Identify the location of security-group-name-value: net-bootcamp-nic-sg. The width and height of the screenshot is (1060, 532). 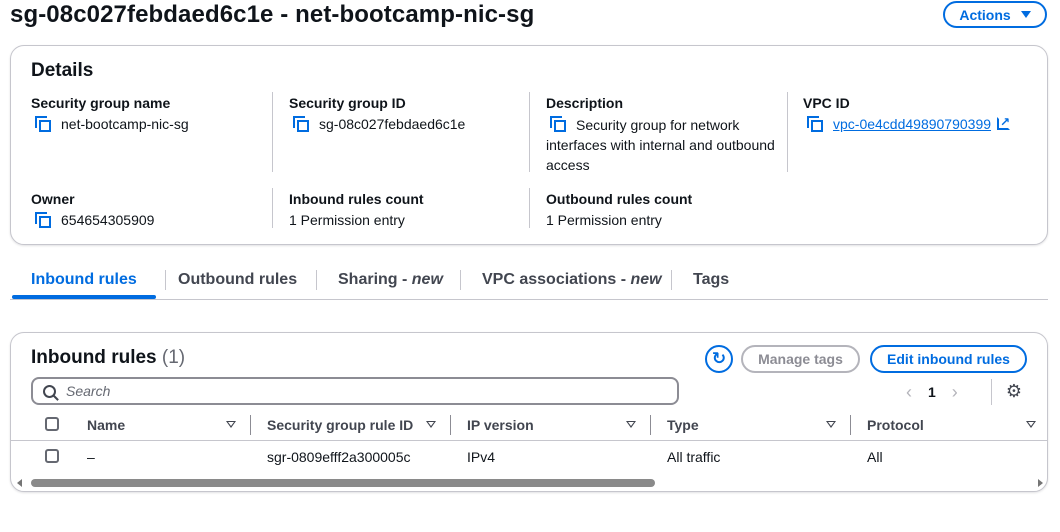
(125, 124).